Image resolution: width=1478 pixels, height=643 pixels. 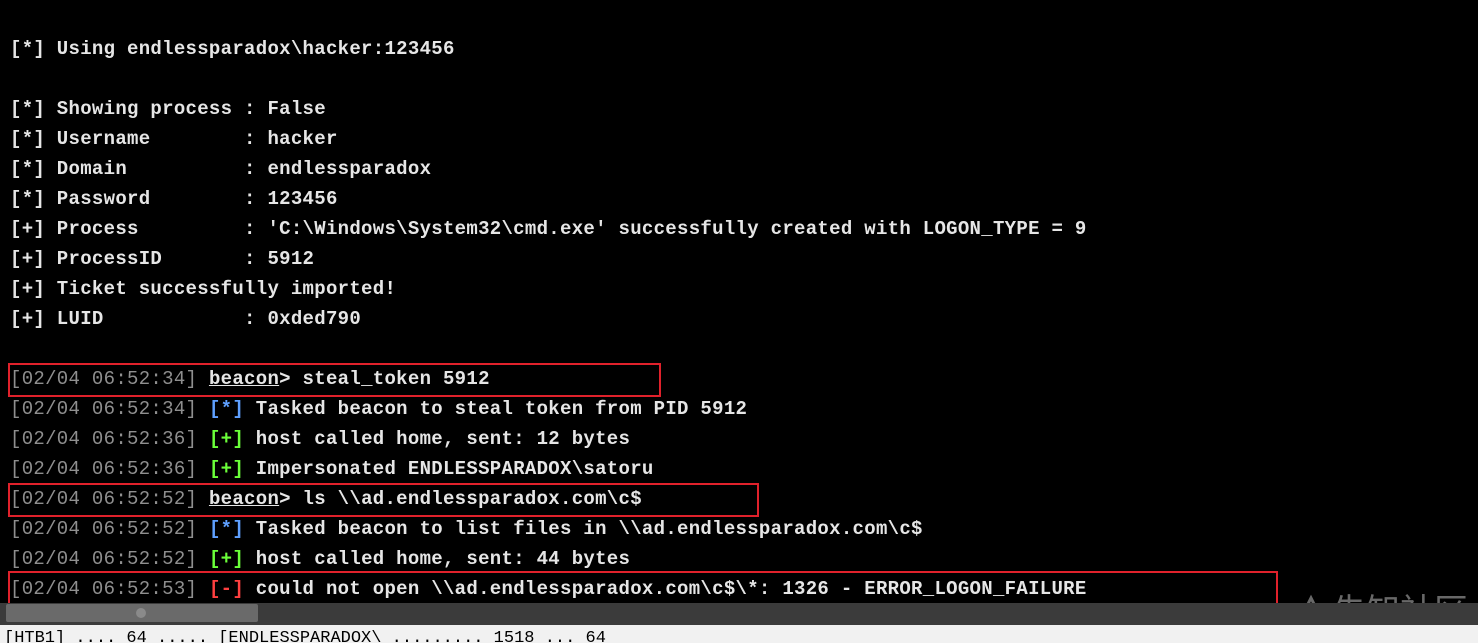 What do you see at coordinates (174, 199) in the screenshot?
I see `terminal-line: [*] Password : 123456` at bounding box center [174, 199].